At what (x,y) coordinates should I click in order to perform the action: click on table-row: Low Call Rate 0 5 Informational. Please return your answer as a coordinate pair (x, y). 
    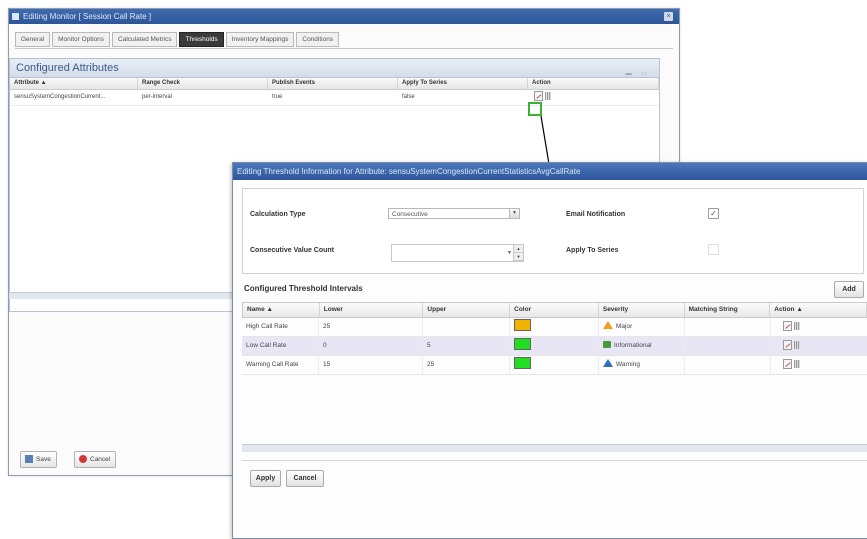
    Looking at the image, I should click on (554, 346).